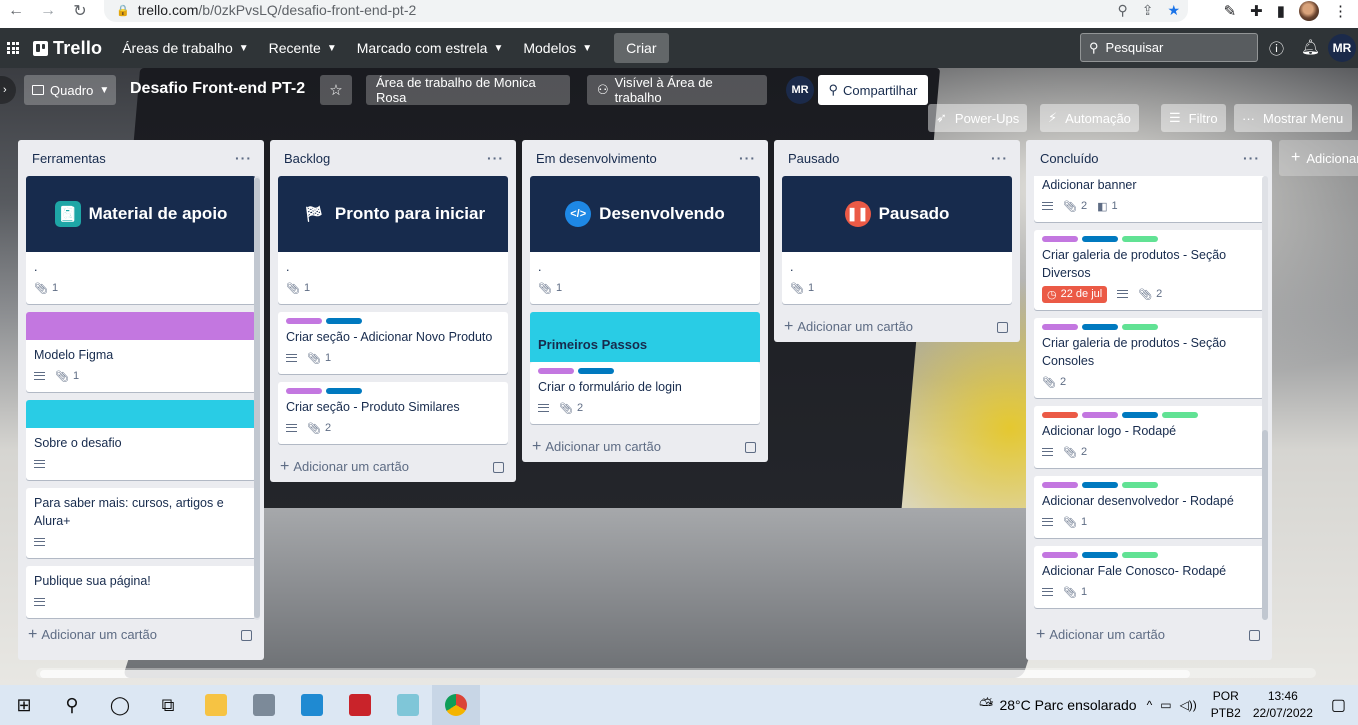 This screenshot has height=725, width=1358. What do you see at coordinates (393, 240) in the screenshot?
I see `card-pronto-para-iniciar: 🏁︎ Pronto para iniciar . 📎︎ 1` at bounding box center [393, 240].